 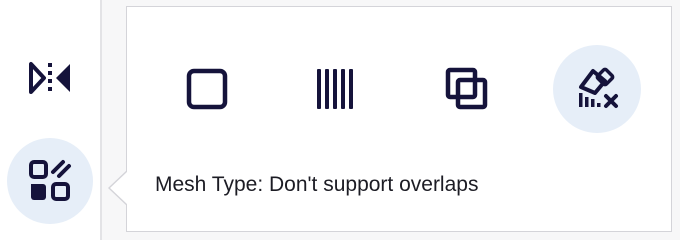 I want to click on popover-arrow, so click(x=119, y=188).